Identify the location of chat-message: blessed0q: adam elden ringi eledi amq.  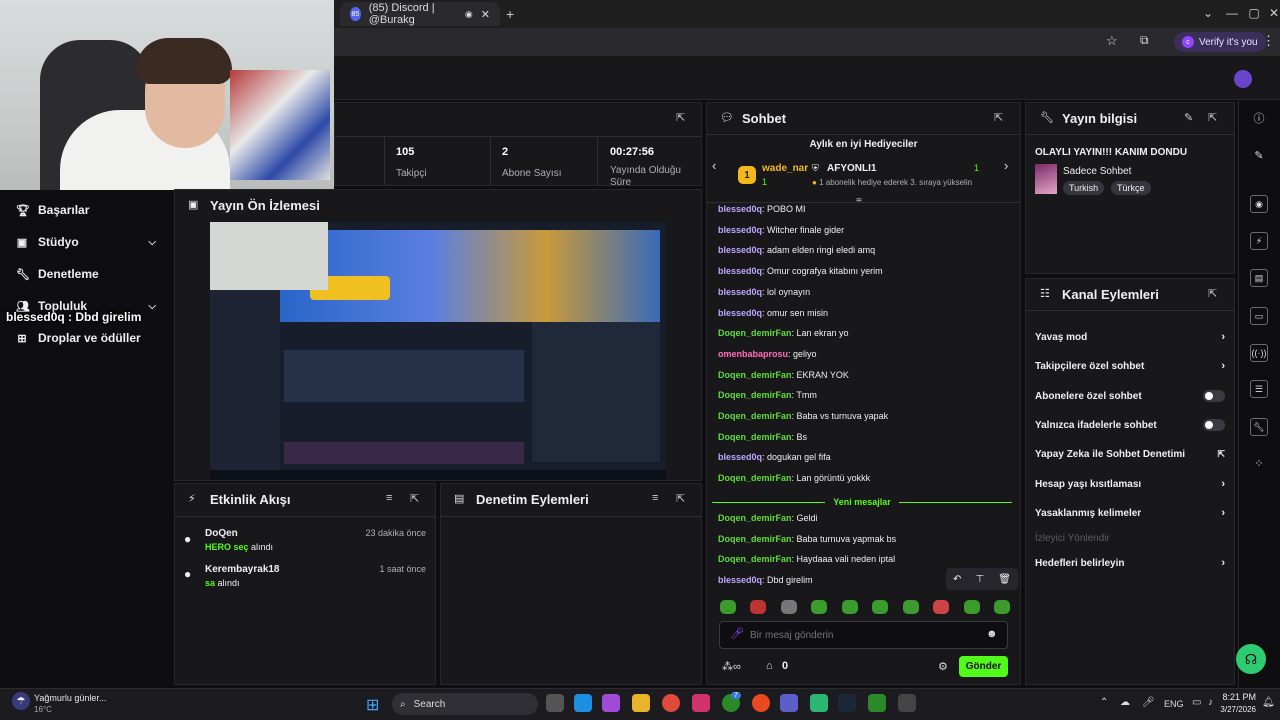
(868, 250).